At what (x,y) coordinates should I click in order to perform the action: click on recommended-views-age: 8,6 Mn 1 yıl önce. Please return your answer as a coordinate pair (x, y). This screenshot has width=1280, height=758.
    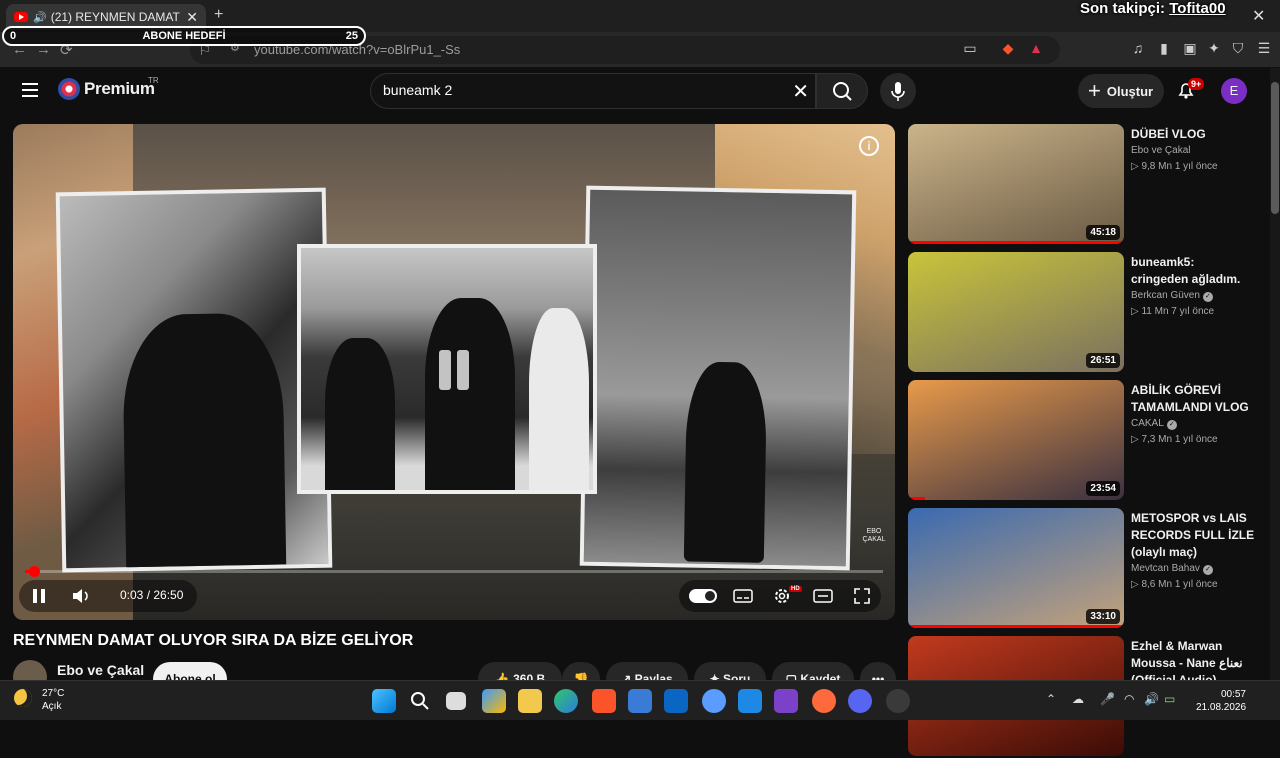
    Looking at the image, I should click on (1179, 584).